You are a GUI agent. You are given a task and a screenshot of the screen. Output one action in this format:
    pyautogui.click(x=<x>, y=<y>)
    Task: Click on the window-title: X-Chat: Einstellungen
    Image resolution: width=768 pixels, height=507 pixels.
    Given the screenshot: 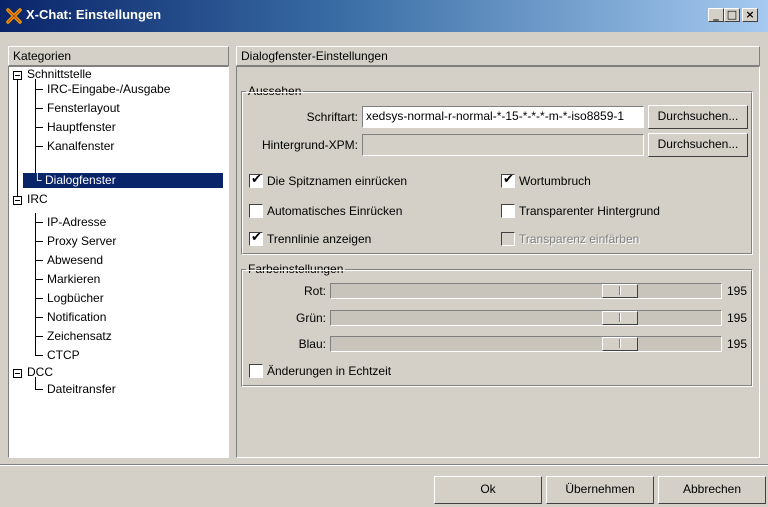 What is the action you would take?
    pyautogui.click(x=94, y=14)
    